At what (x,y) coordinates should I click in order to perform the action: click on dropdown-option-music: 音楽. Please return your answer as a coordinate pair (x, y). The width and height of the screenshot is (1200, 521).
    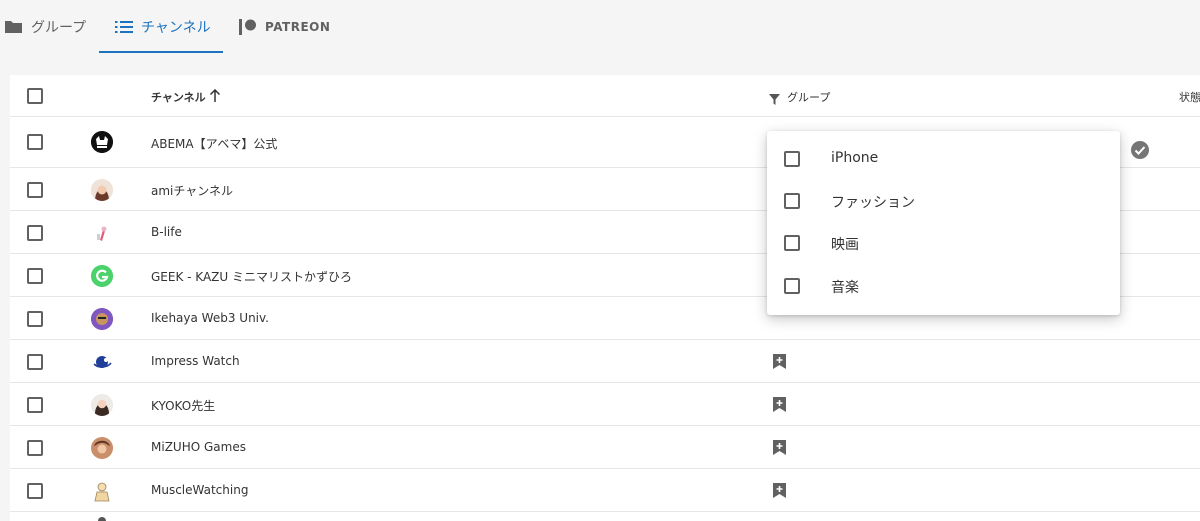
    Looking at the image, I should click on (943, 286).